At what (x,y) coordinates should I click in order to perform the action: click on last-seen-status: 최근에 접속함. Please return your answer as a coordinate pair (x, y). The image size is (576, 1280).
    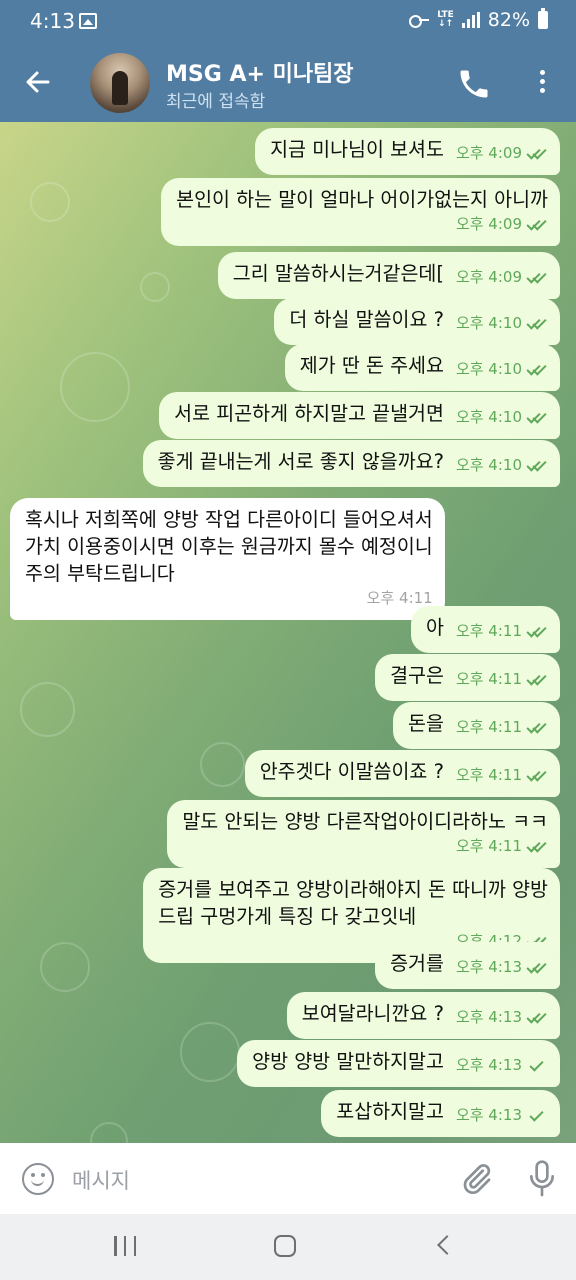
    Looking at the image, I should click on (216, 102).